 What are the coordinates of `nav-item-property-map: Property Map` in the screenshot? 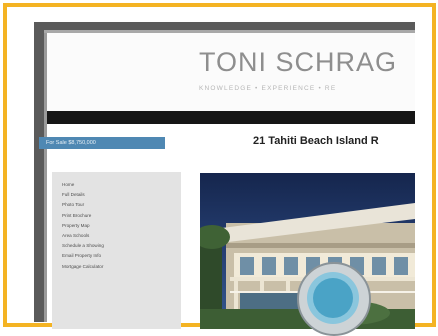 It's located at (121, 226).